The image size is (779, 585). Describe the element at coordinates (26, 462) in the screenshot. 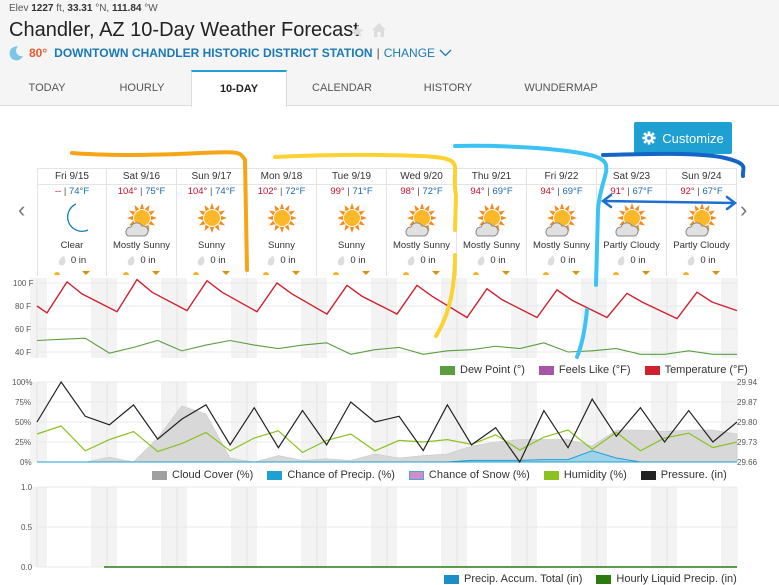

I see `pct-ytick-0: 0%` at that location.